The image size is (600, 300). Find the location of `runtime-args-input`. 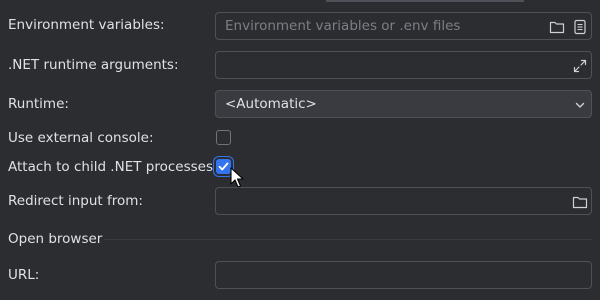

runtime-args-input is located at coordinates (380, 65).